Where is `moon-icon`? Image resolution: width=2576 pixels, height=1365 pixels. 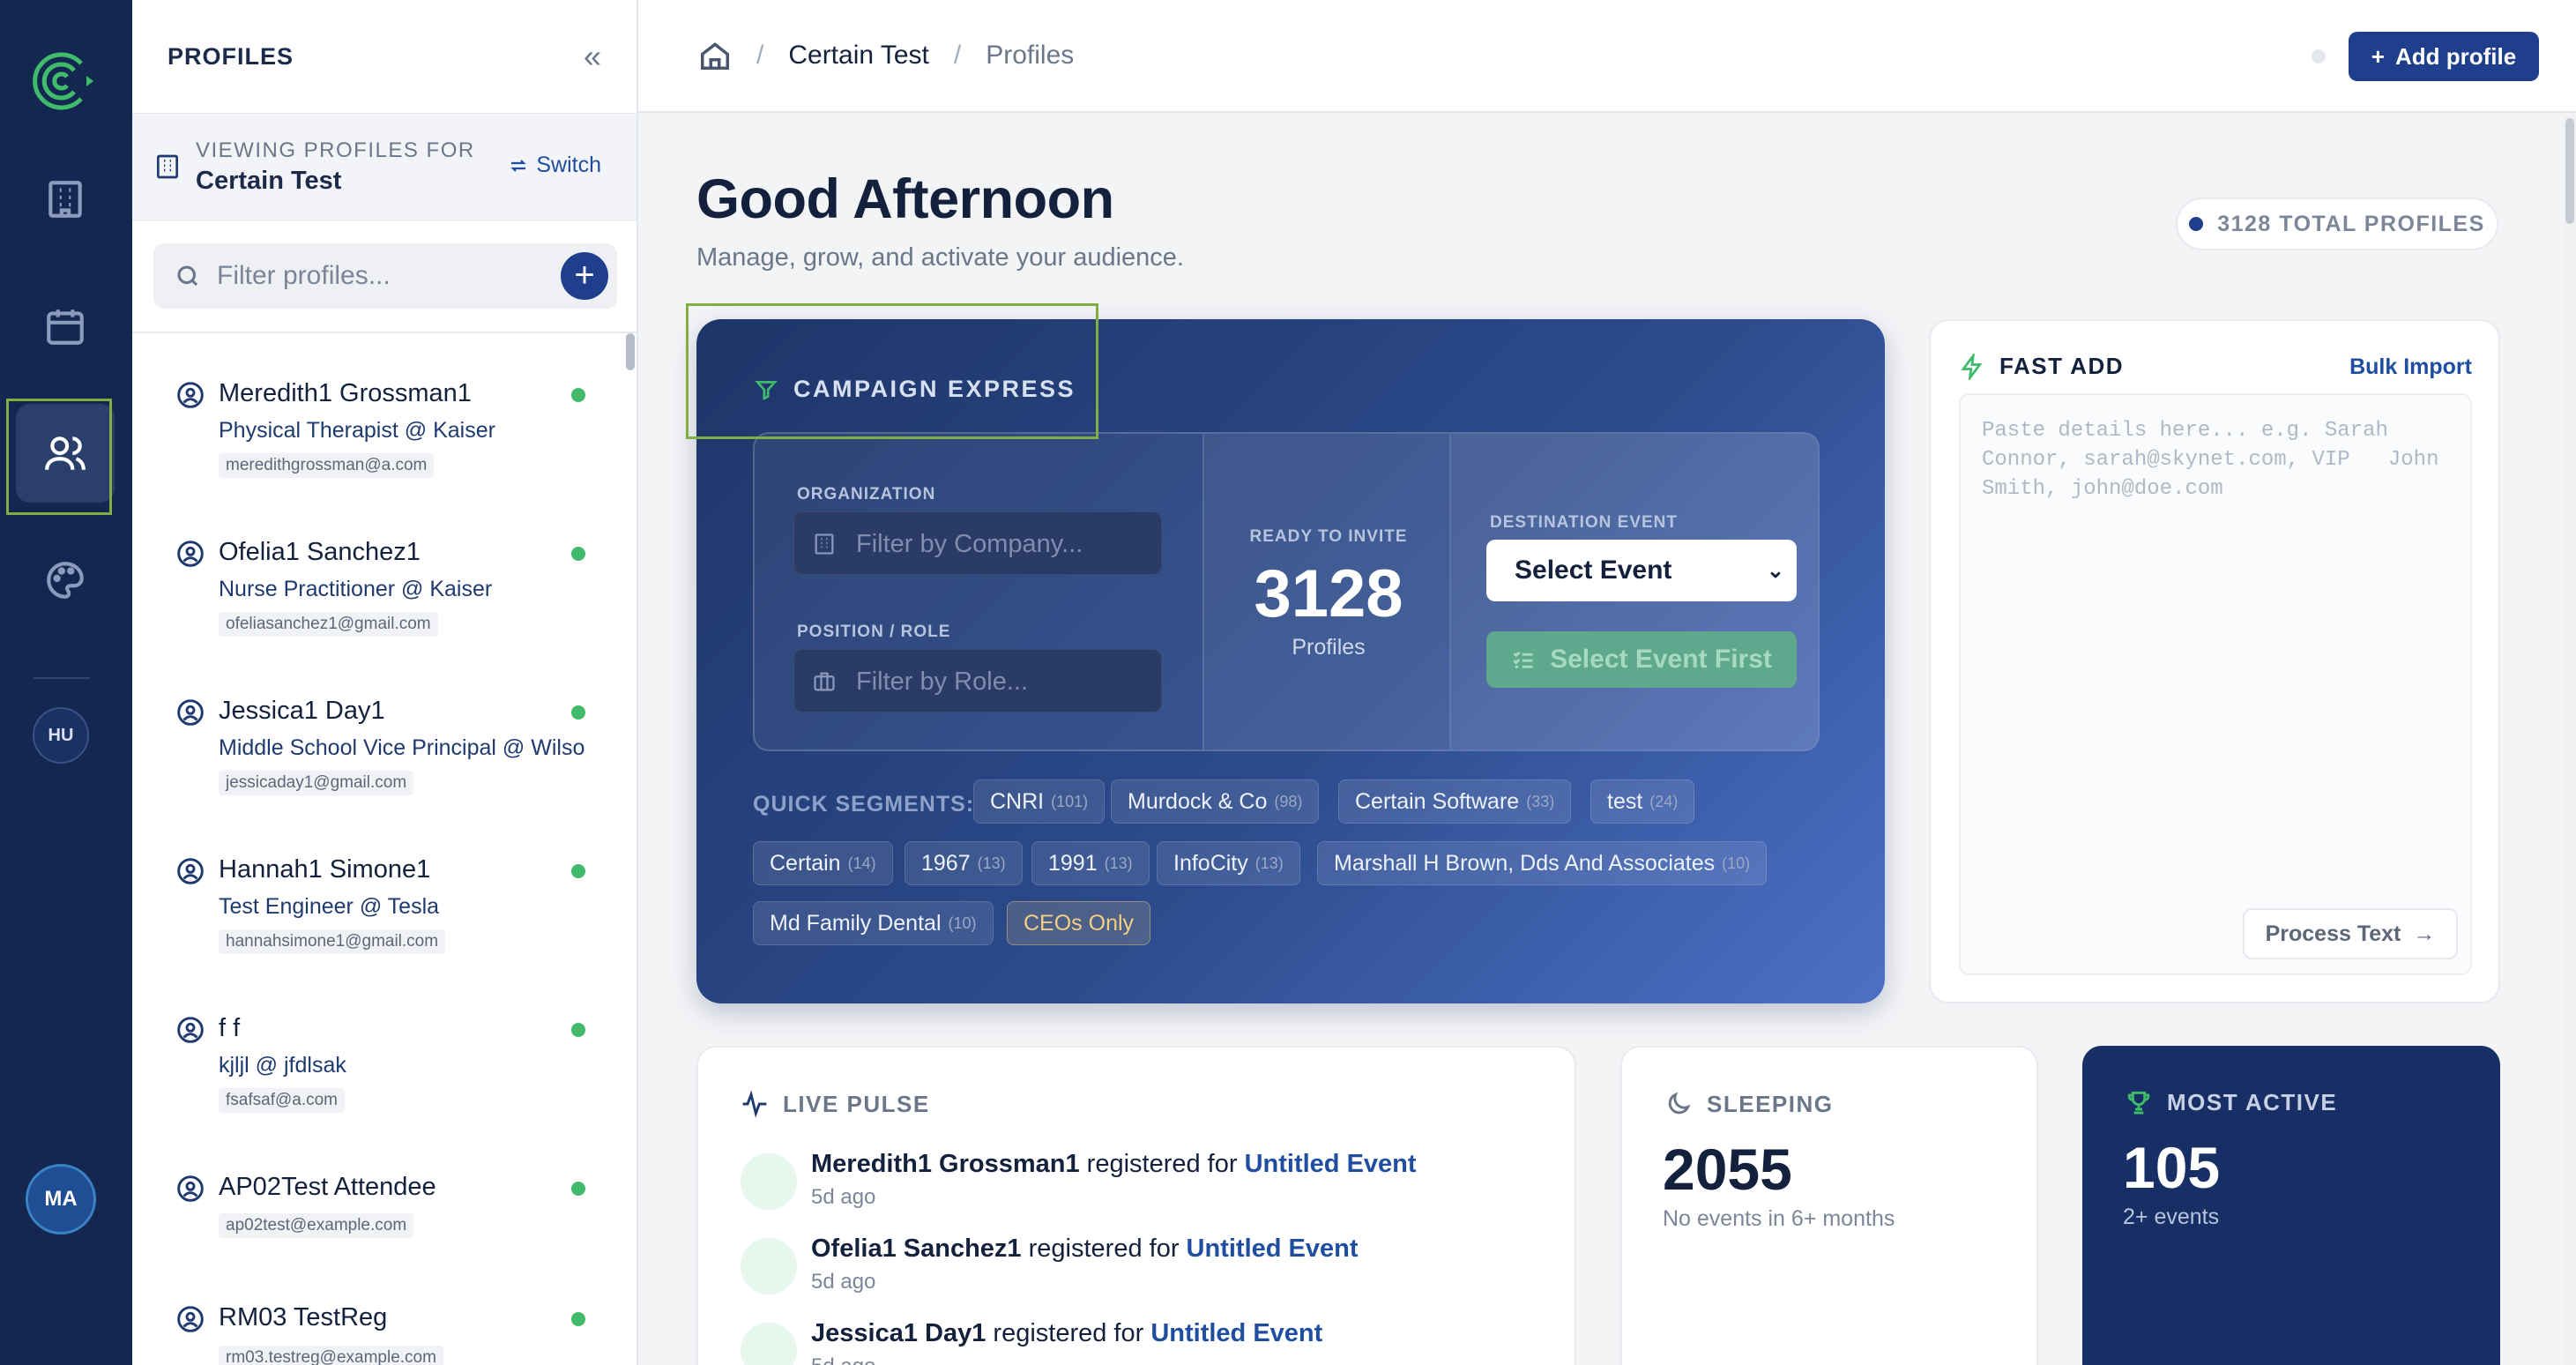
moon-icon is located at coordinates (1679, 1103).